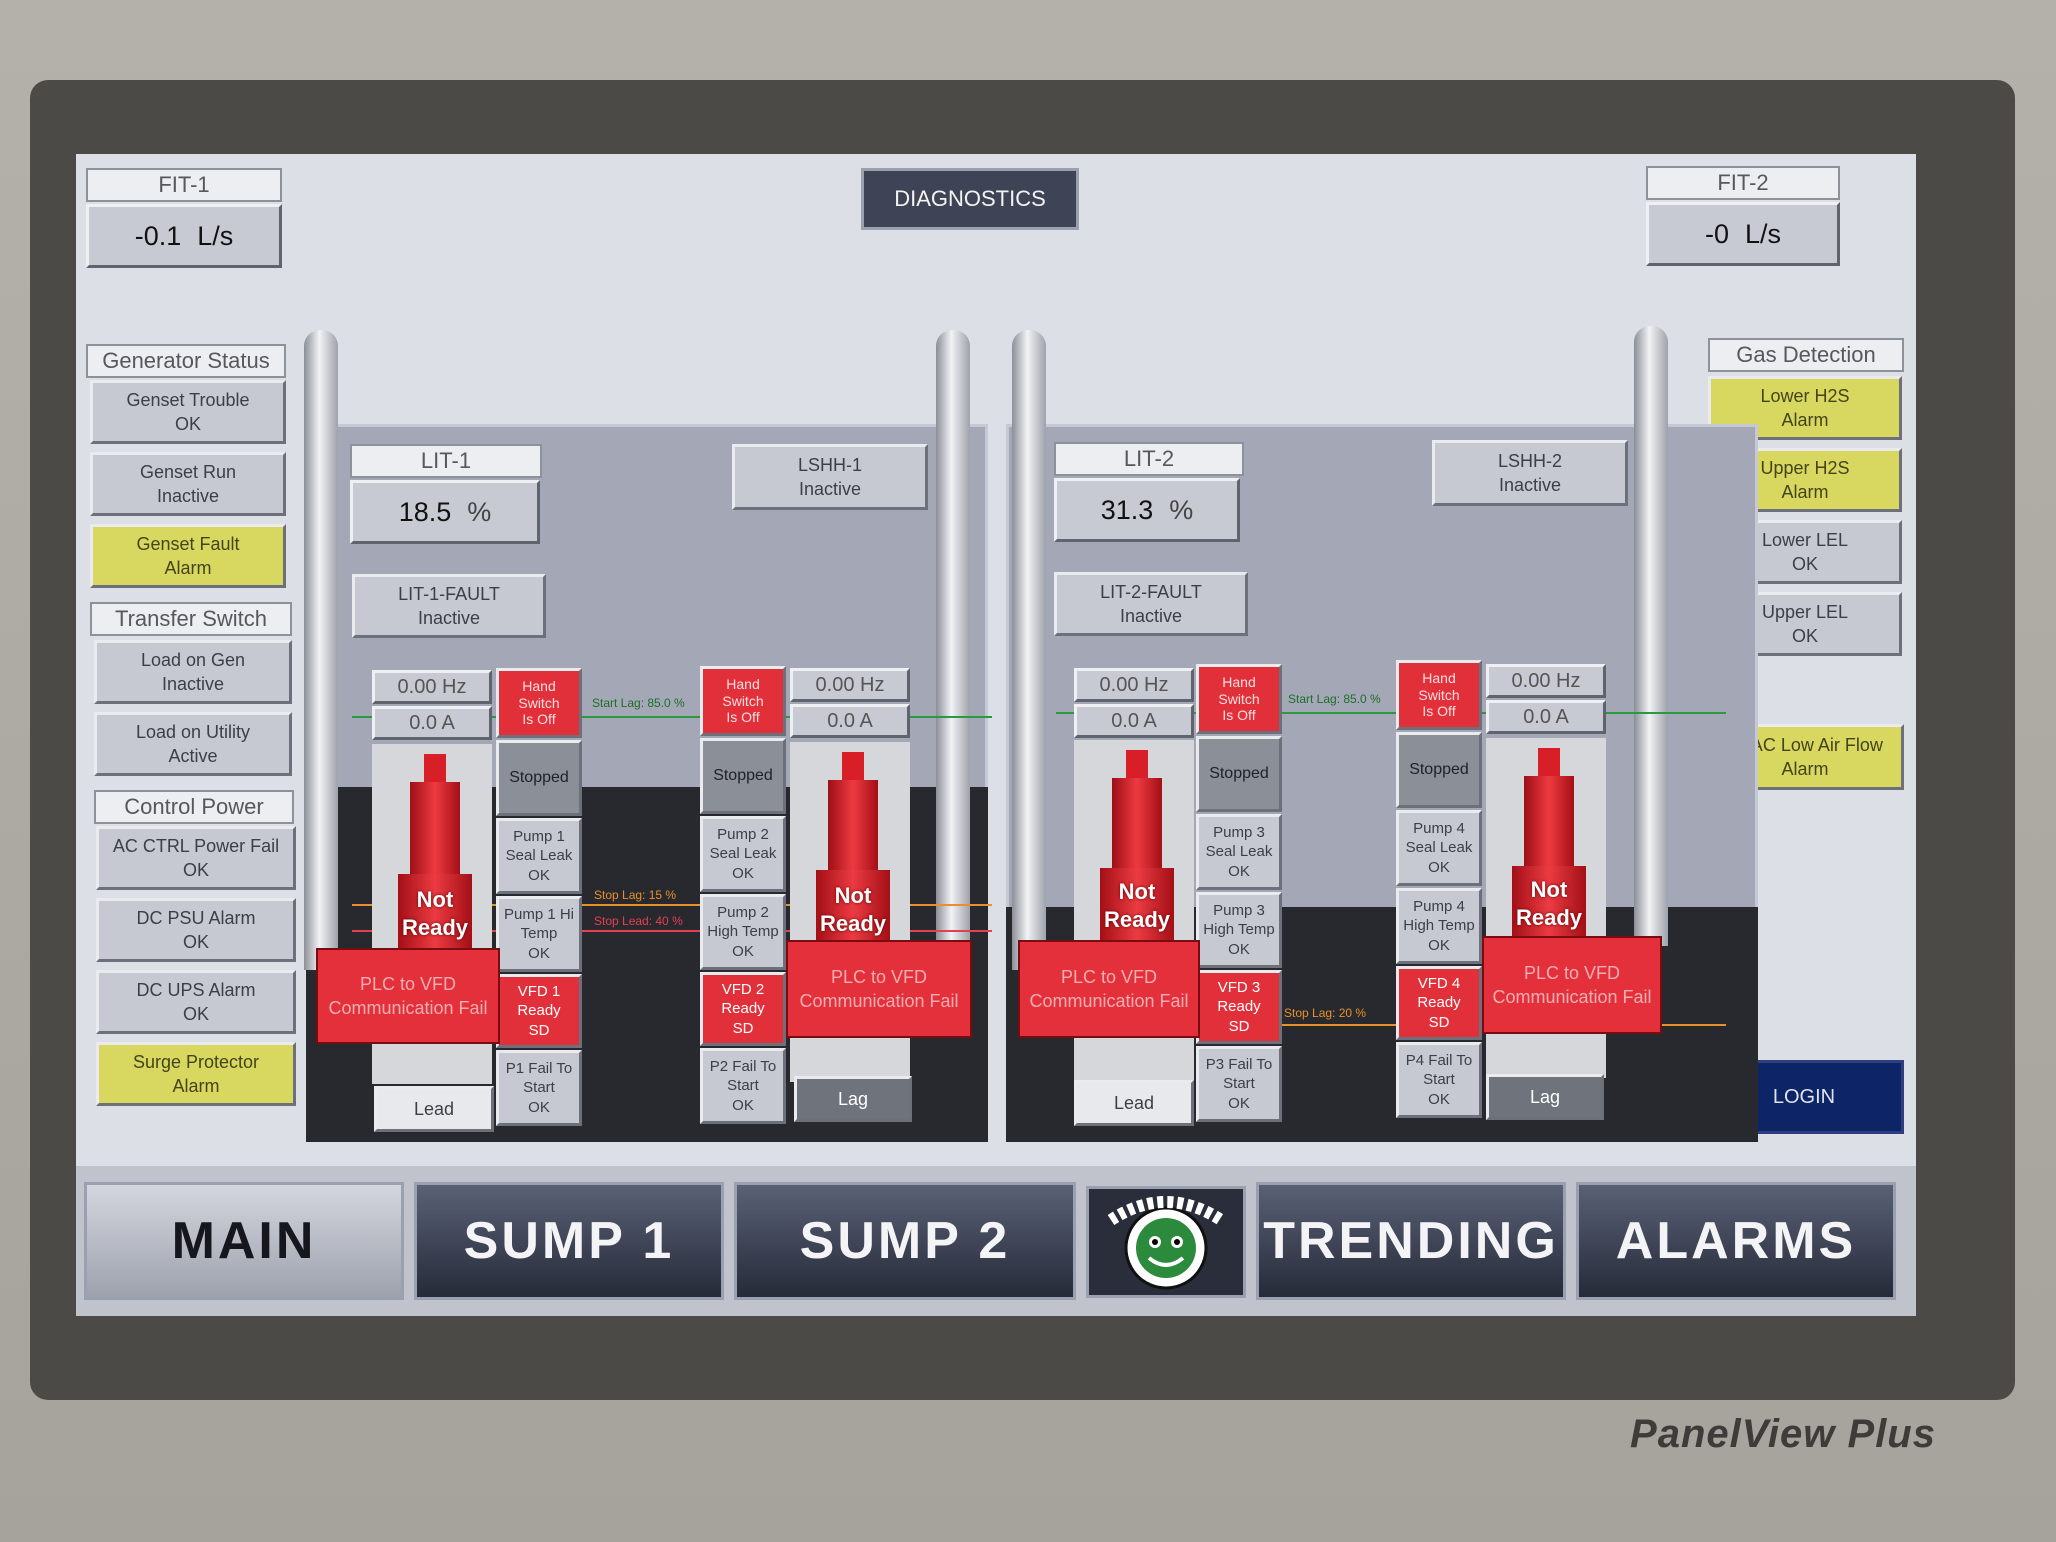 This screenshot has width=2056, height=1542. I want to click on genset-run-indicator: Genset Run Inactive, so click(188, 484).